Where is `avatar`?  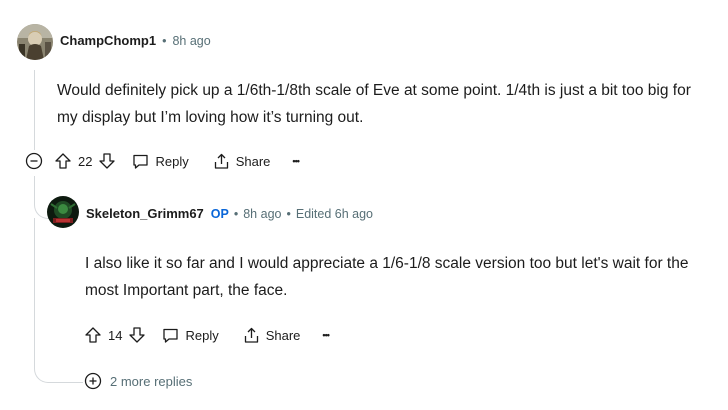
avatar is located at coordinates (35, 42).